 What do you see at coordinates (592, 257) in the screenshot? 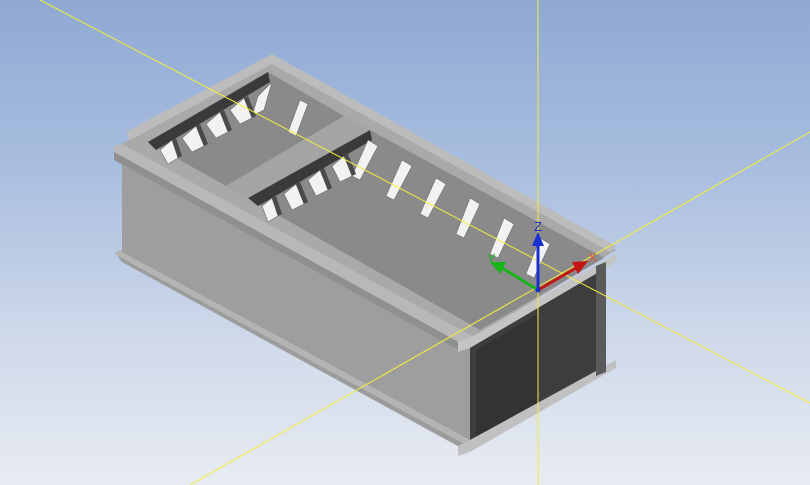
I see `x-axis-label: X` at bounding box center [592, 257].